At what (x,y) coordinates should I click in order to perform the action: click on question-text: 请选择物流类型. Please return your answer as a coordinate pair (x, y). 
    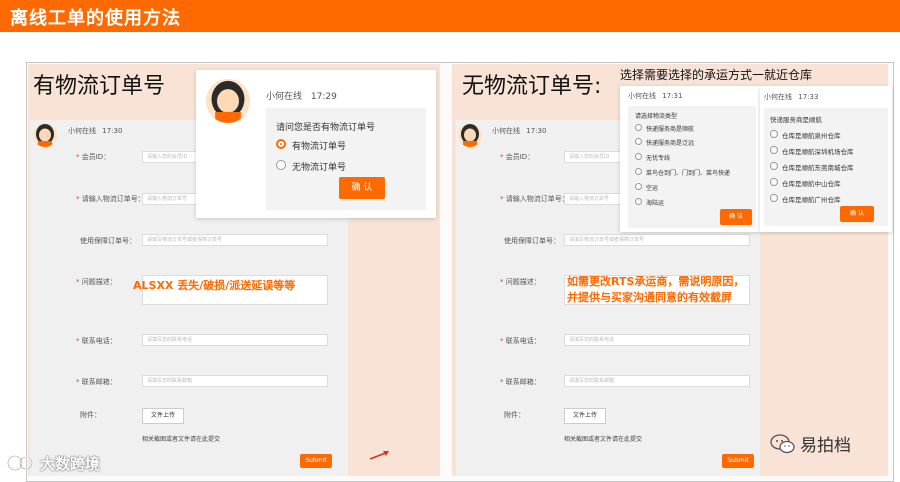
    Looking at the image, I should click on (656, 116).